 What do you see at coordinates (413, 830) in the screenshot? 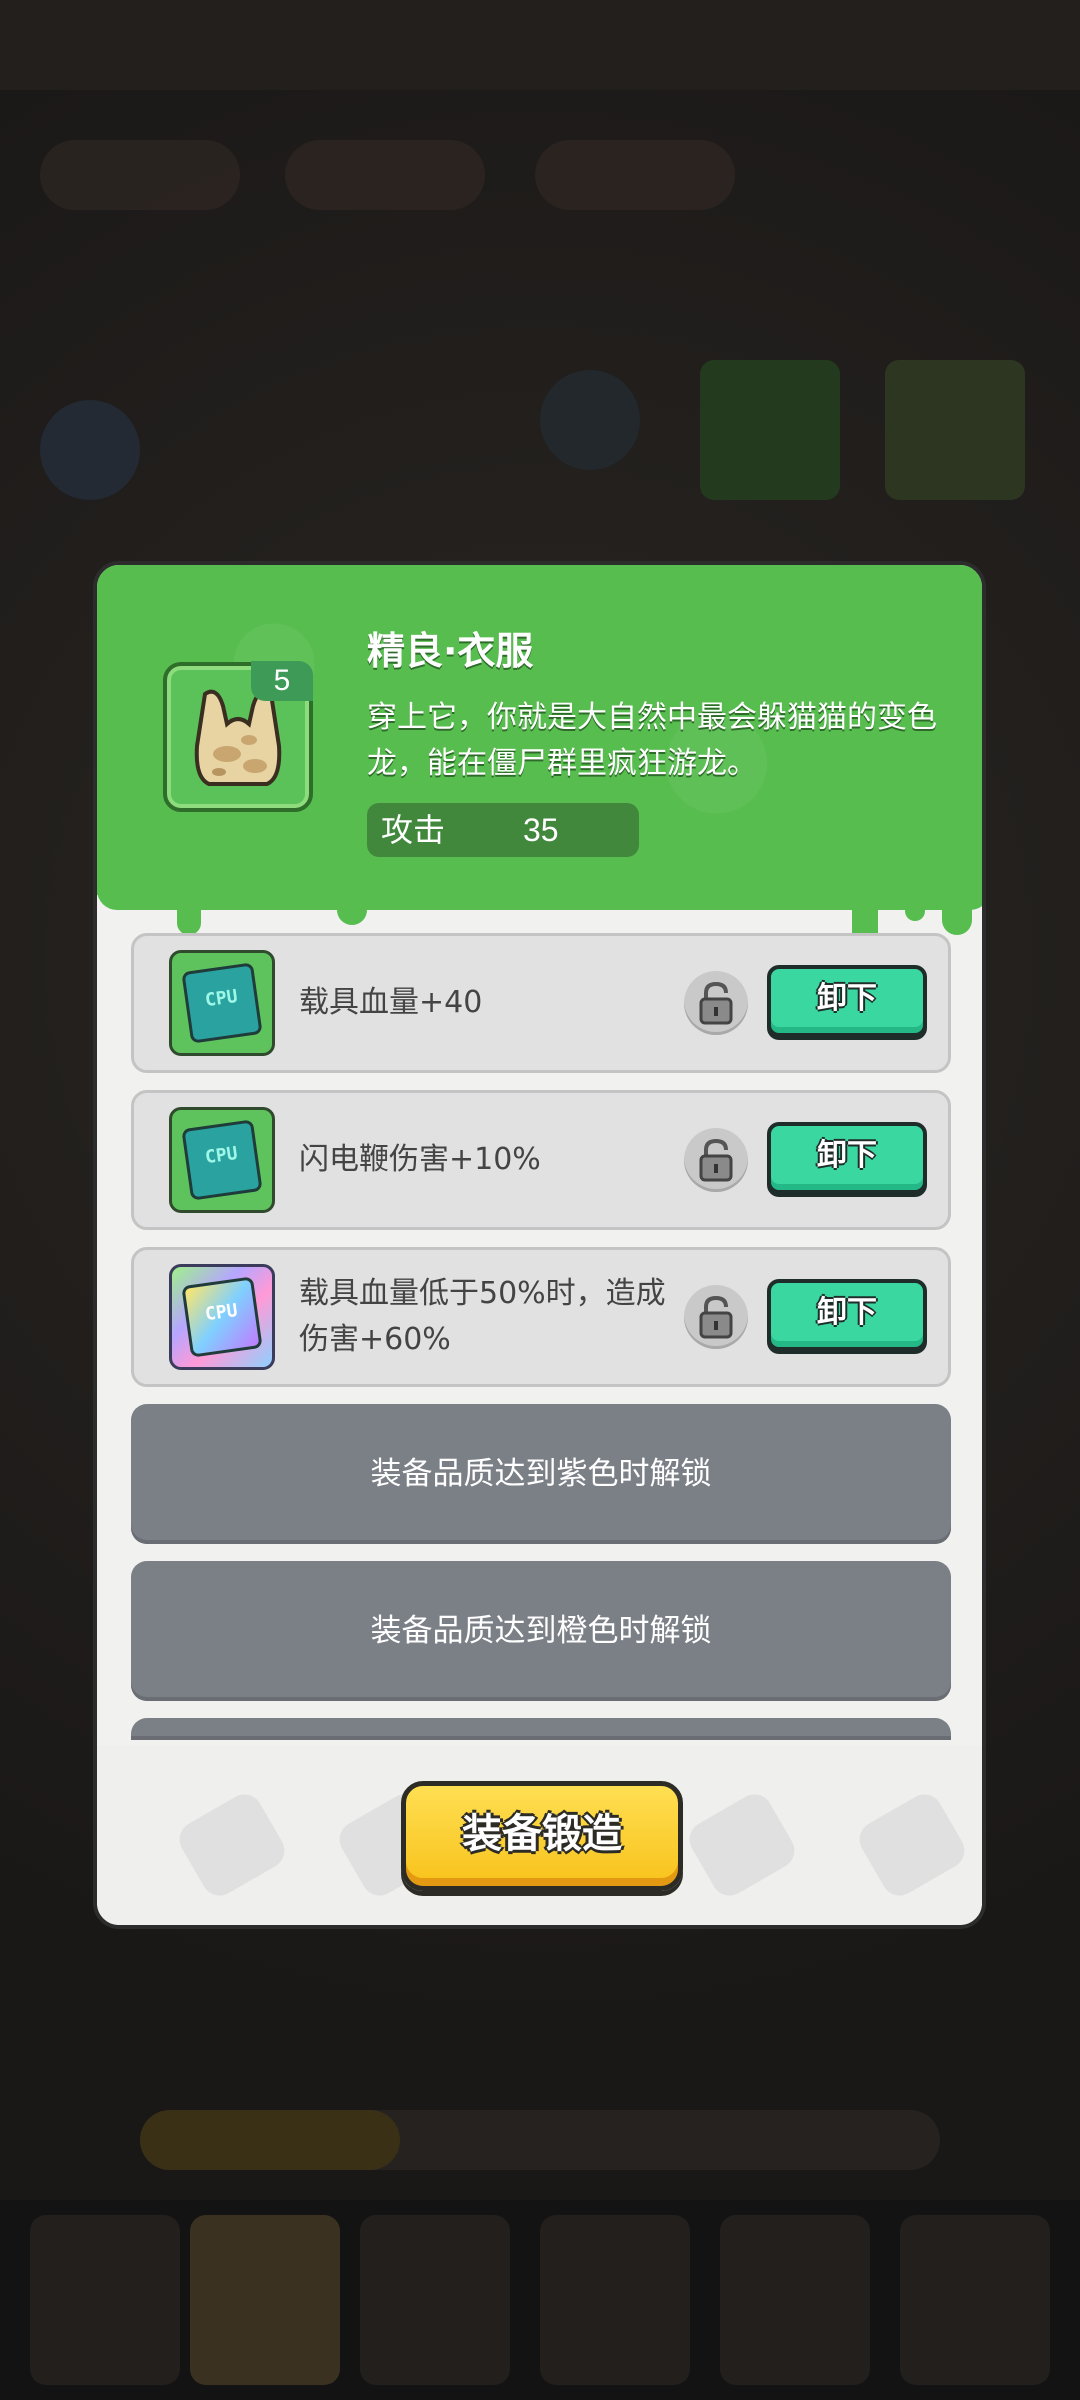
I see `stat-label: 攻击` at bounding box center [413, 830].